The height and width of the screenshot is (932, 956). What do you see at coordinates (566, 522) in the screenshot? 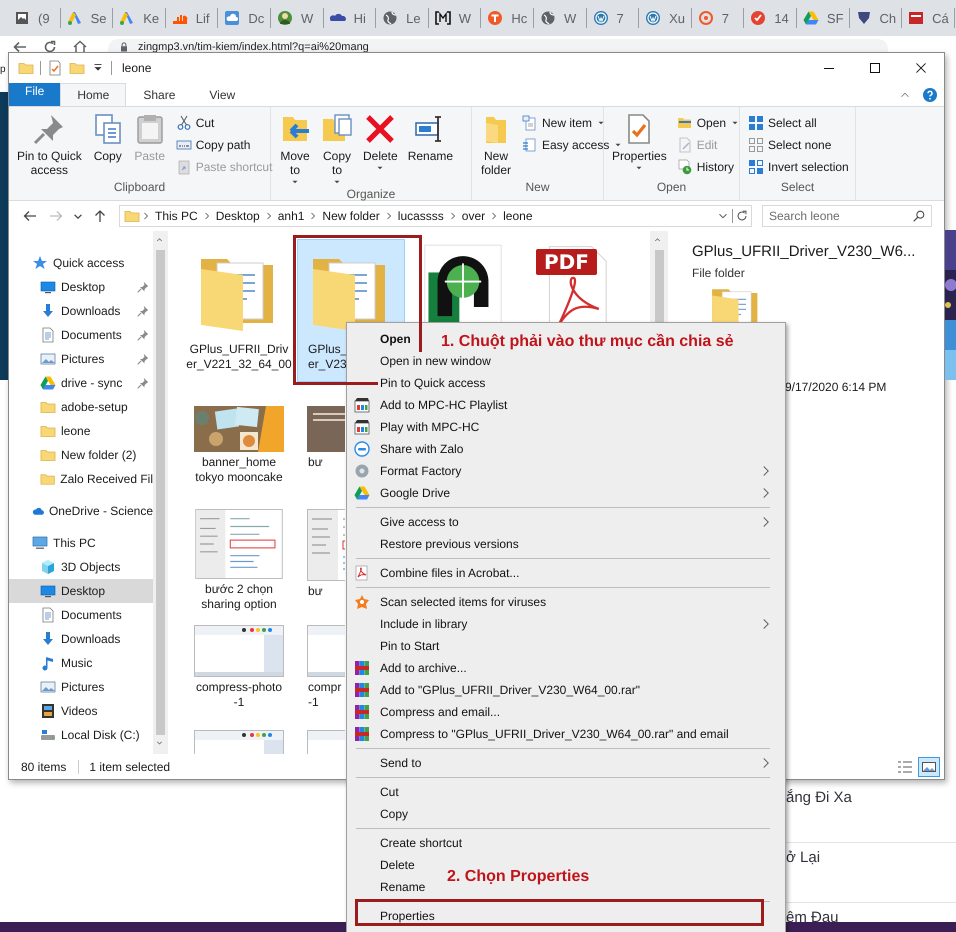
I see `menu-item: Give access to` at bounding box center [566, 522].